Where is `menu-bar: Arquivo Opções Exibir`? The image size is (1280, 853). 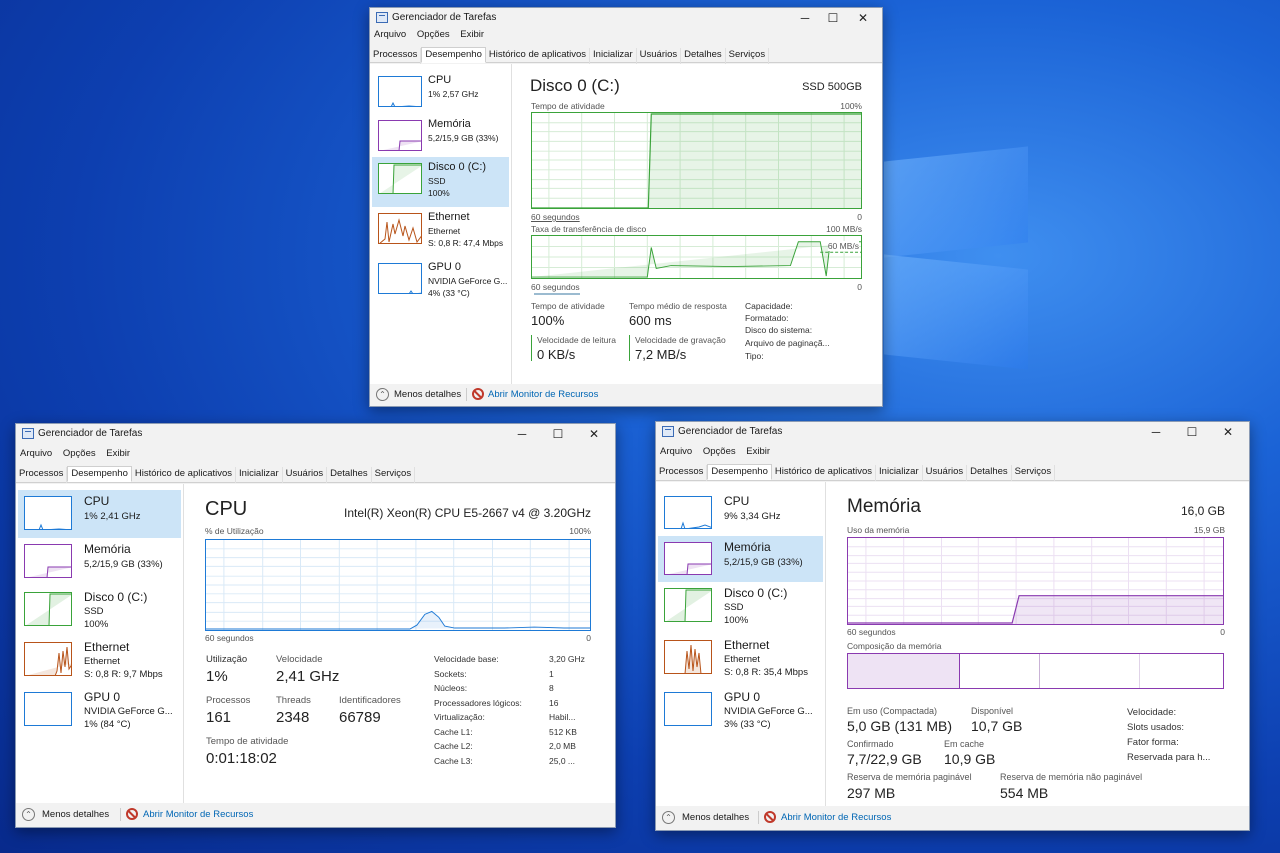 menu-bar: Arquivo Opções Exibir is located at coordinates (719, 453).